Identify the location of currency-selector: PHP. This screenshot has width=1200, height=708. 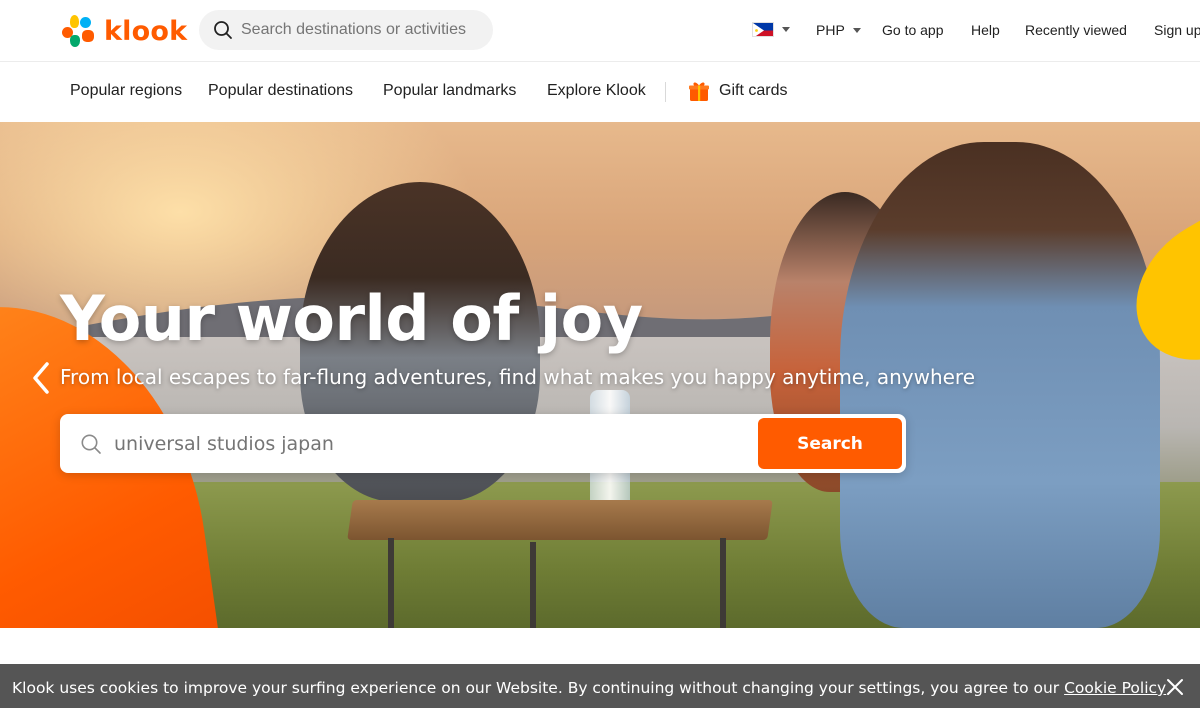
(838, 30).